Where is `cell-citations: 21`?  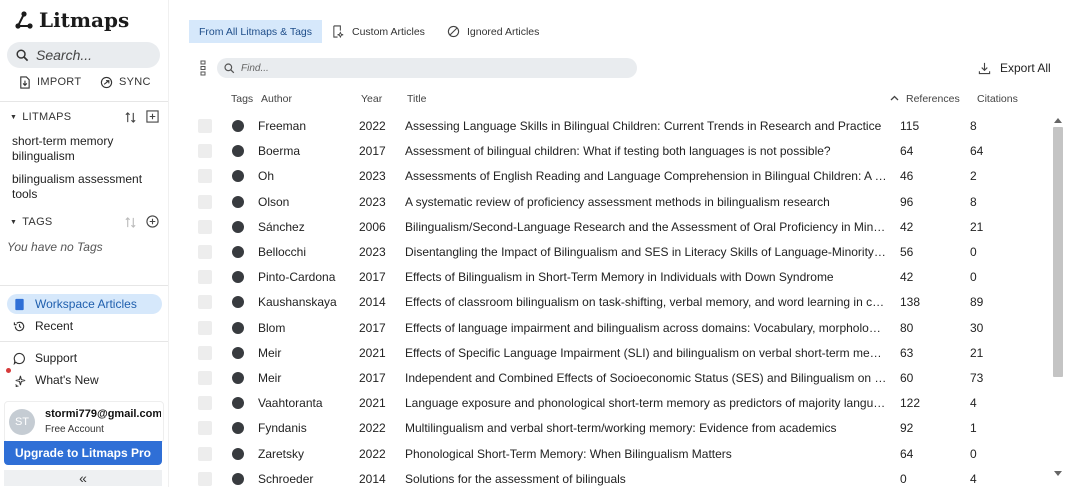
cell-citations: 21 is located at coordinates (977, 352).